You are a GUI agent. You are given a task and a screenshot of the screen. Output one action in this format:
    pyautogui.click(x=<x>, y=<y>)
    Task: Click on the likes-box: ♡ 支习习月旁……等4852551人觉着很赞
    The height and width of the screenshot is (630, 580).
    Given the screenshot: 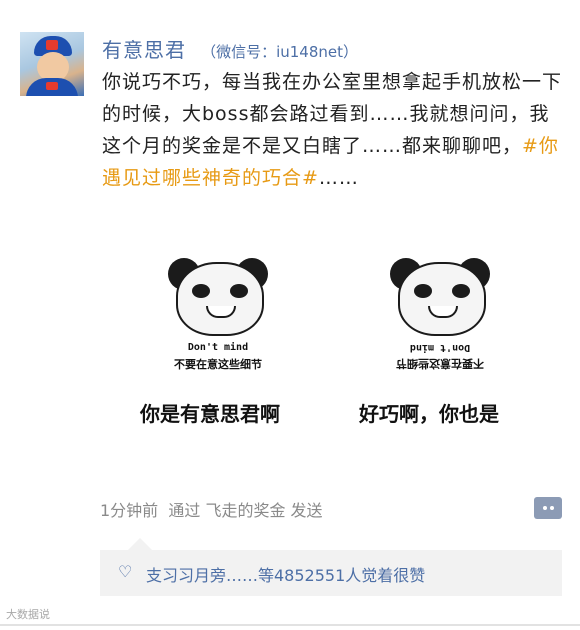 What is the action you would take?
    pyautogui.click(x=331, y=573)
    